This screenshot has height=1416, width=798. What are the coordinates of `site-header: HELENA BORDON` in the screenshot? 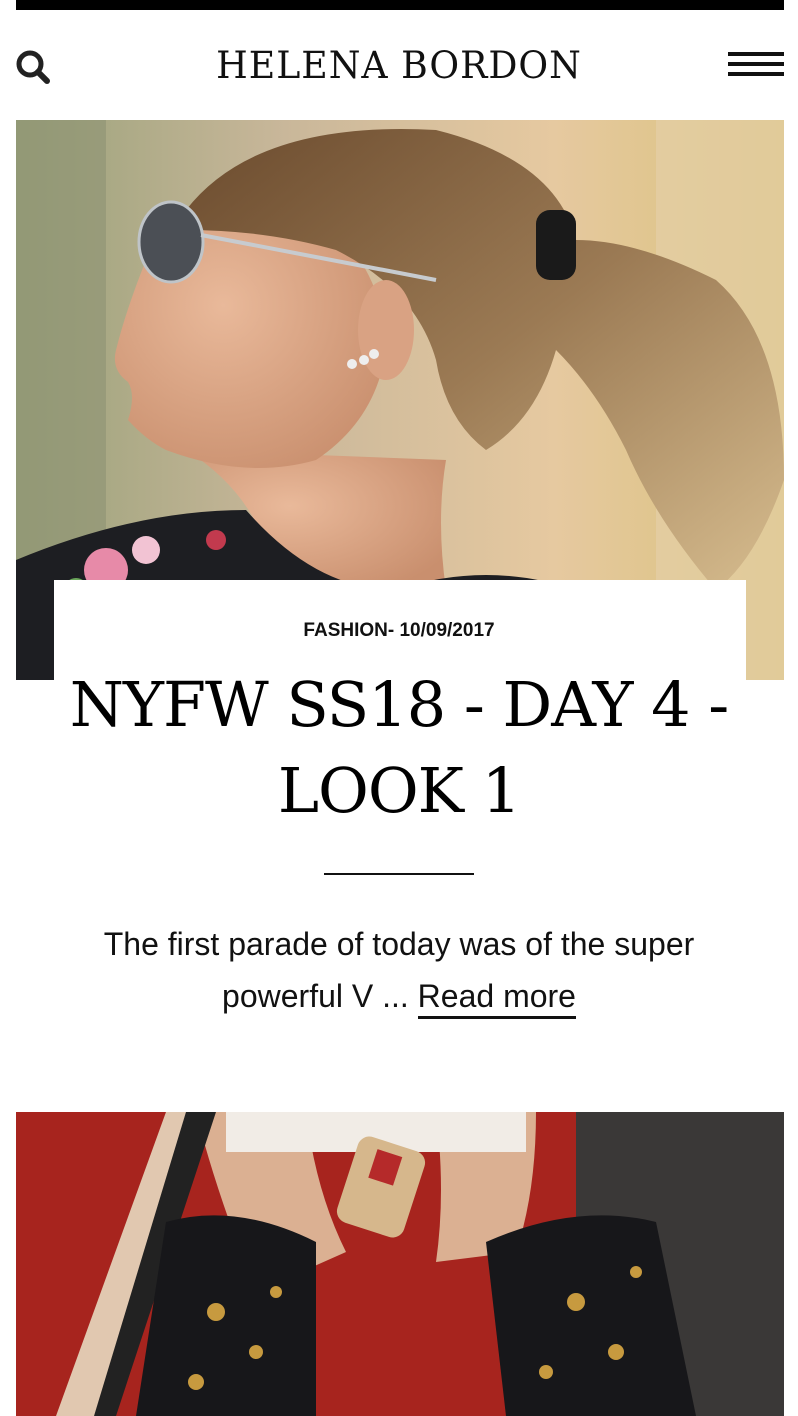 It's located at (399, 65).